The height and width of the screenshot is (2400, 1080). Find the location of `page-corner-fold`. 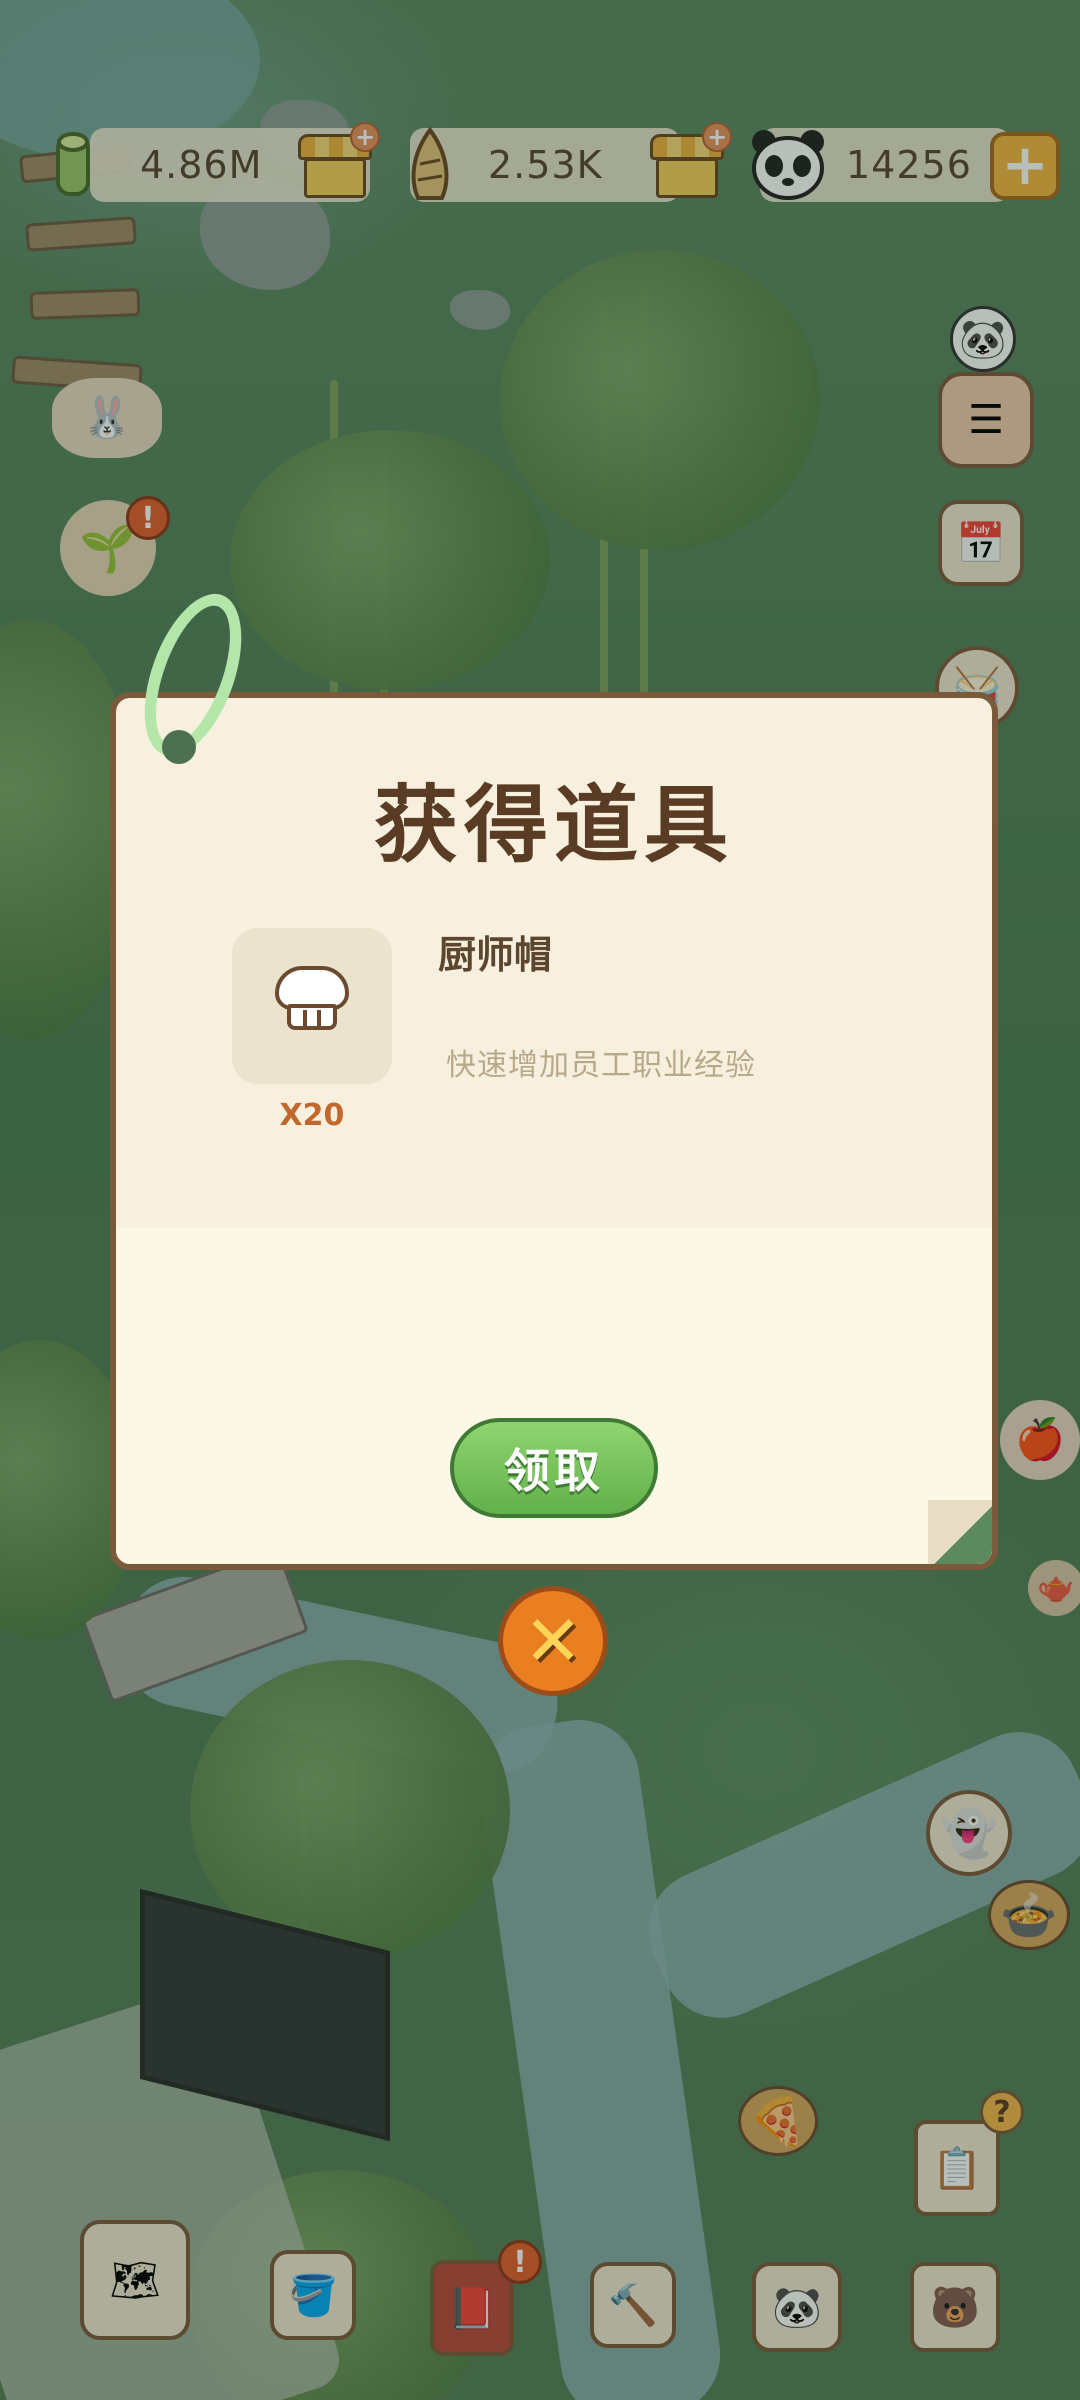

page-corner-fold is located at coordinates (960, 1532).